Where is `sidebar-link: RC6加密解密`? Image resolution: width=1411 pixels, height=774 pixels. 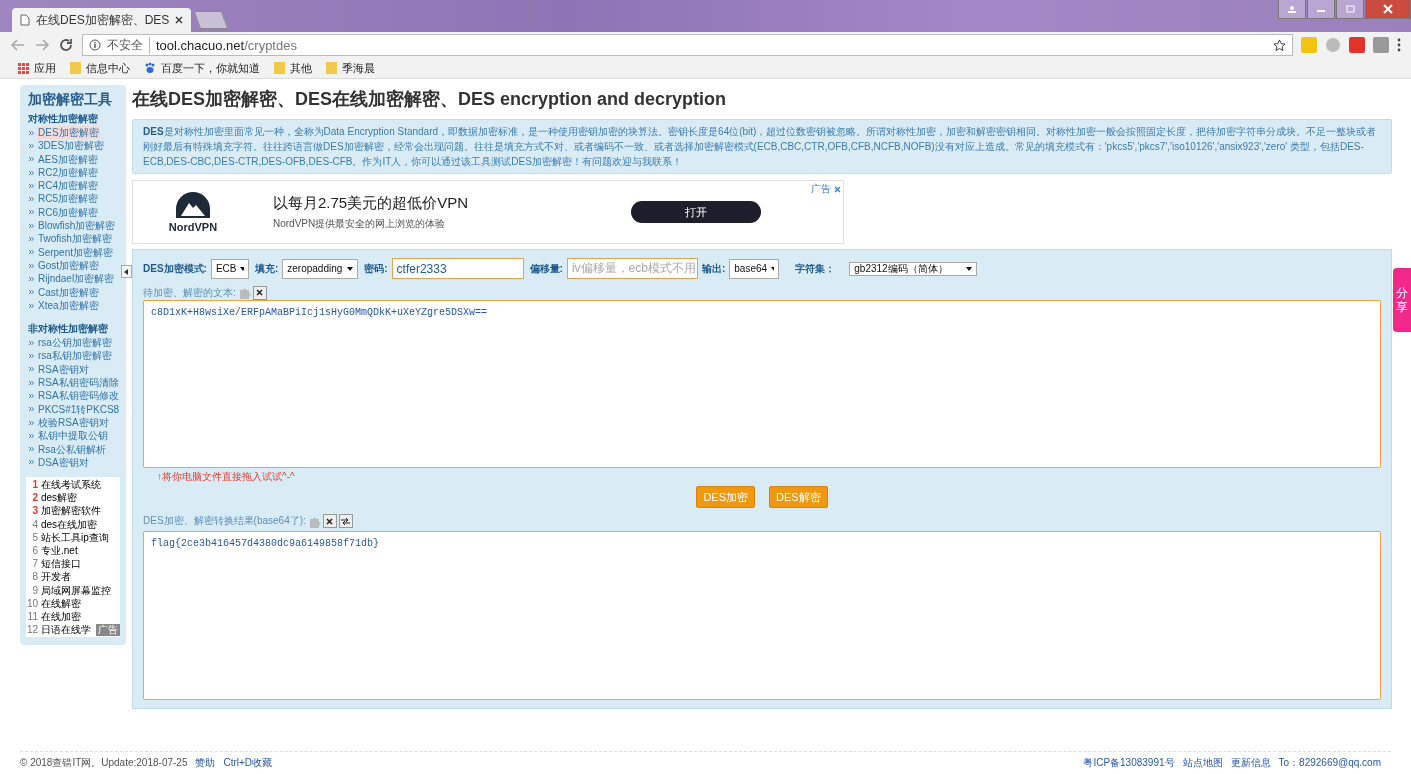
sidebar-link: RC6加密解密 is located at coordinates (68, 212).